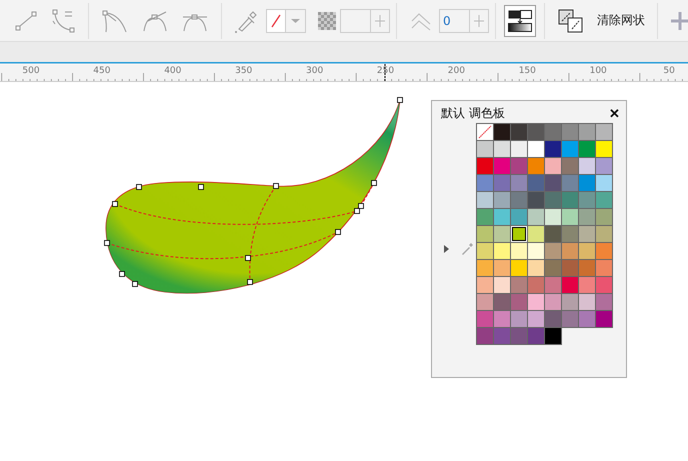 This screenshot has width=688, height=461. Describe the element at coordinates (327, 21) in the screenshot. I see `transparency-icon` at that location.